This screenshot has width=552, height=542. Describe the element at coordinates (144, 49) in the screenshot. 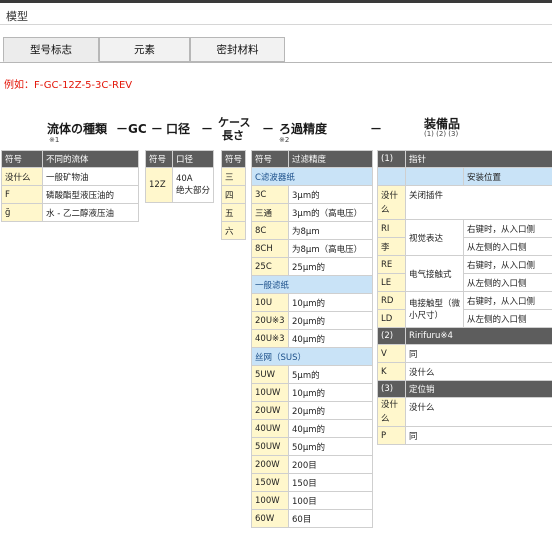

I see `tab-elements: 元素` at that location.